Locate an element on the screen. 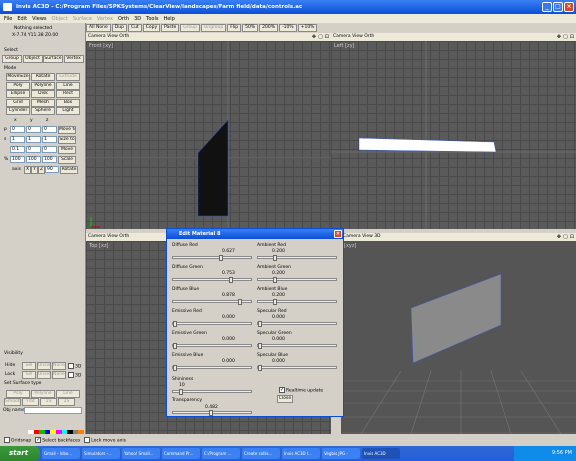 The width and height of the screenshot is (576, 461). toolbar-200-: 200% is located at coordinates (269, 28).